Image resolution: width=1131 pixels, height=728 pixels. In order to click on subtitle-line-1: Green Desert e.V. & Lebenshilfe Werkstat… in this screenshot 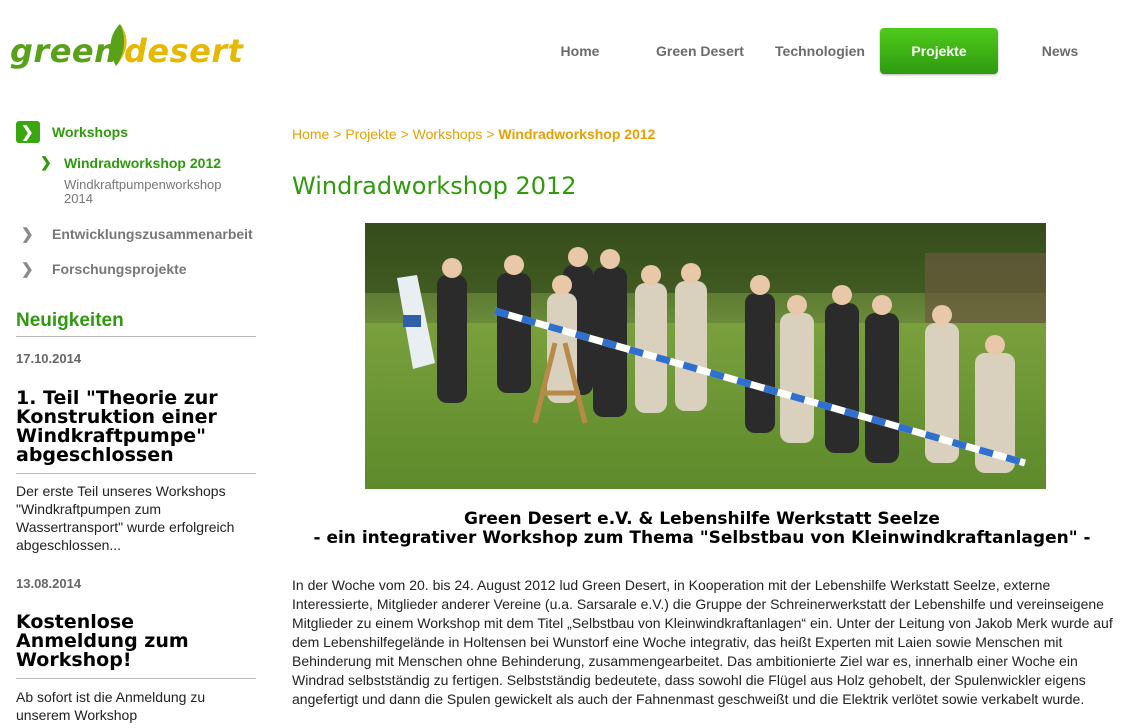, I will do `click(702, 519)`.